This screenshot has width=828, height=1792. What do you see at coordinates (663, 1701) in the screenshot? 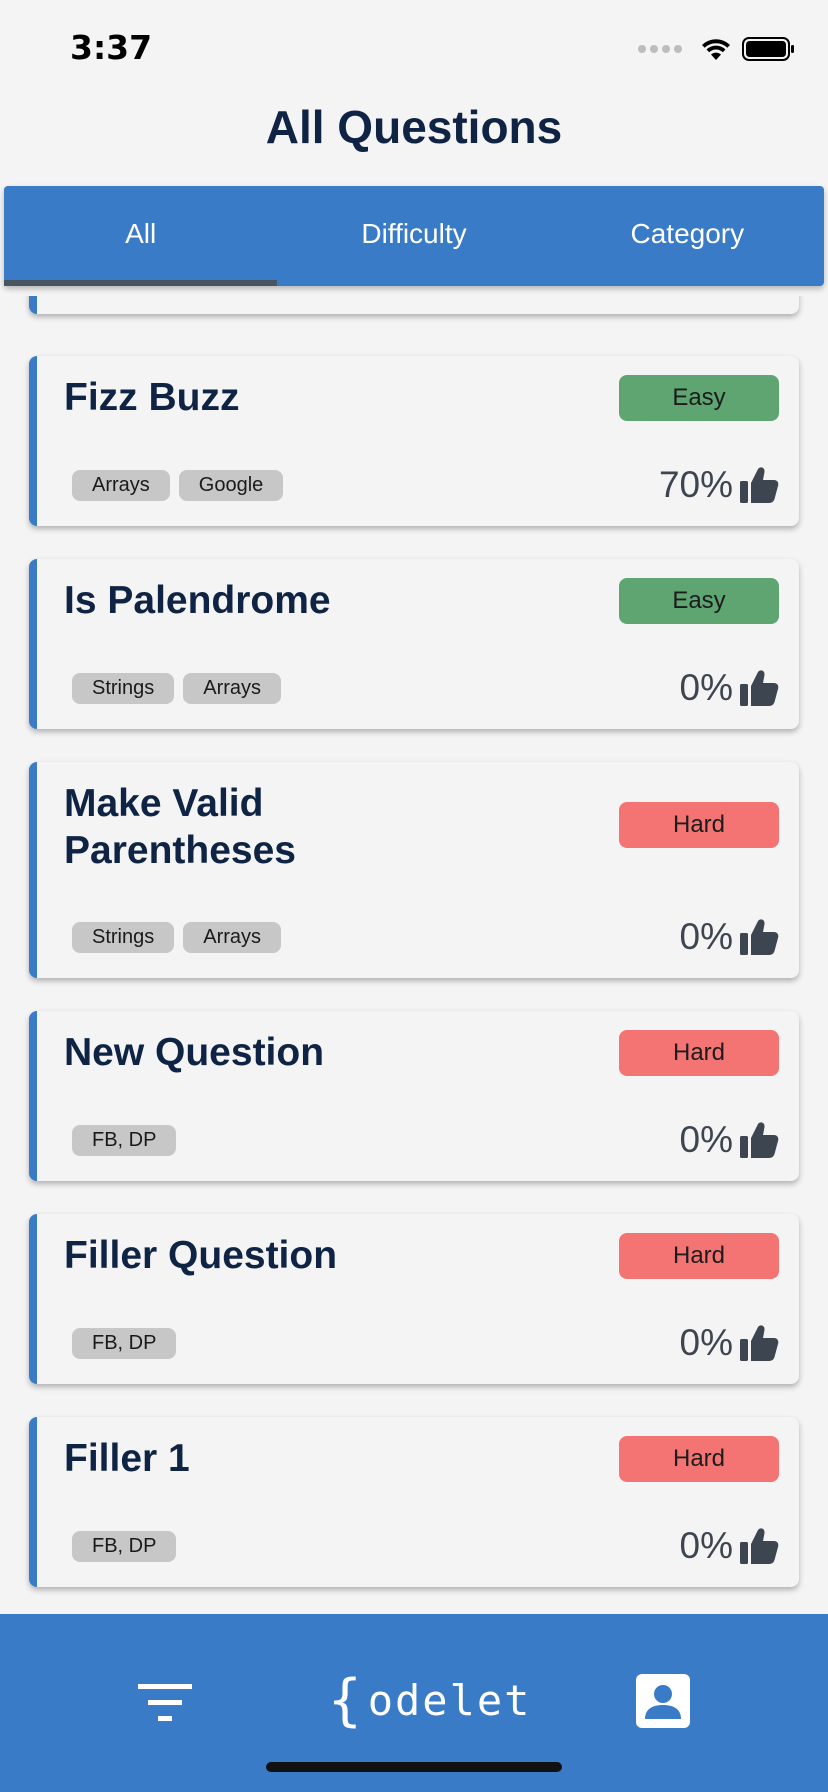
I see `profile-icon` at bounding box center [663, 1701].